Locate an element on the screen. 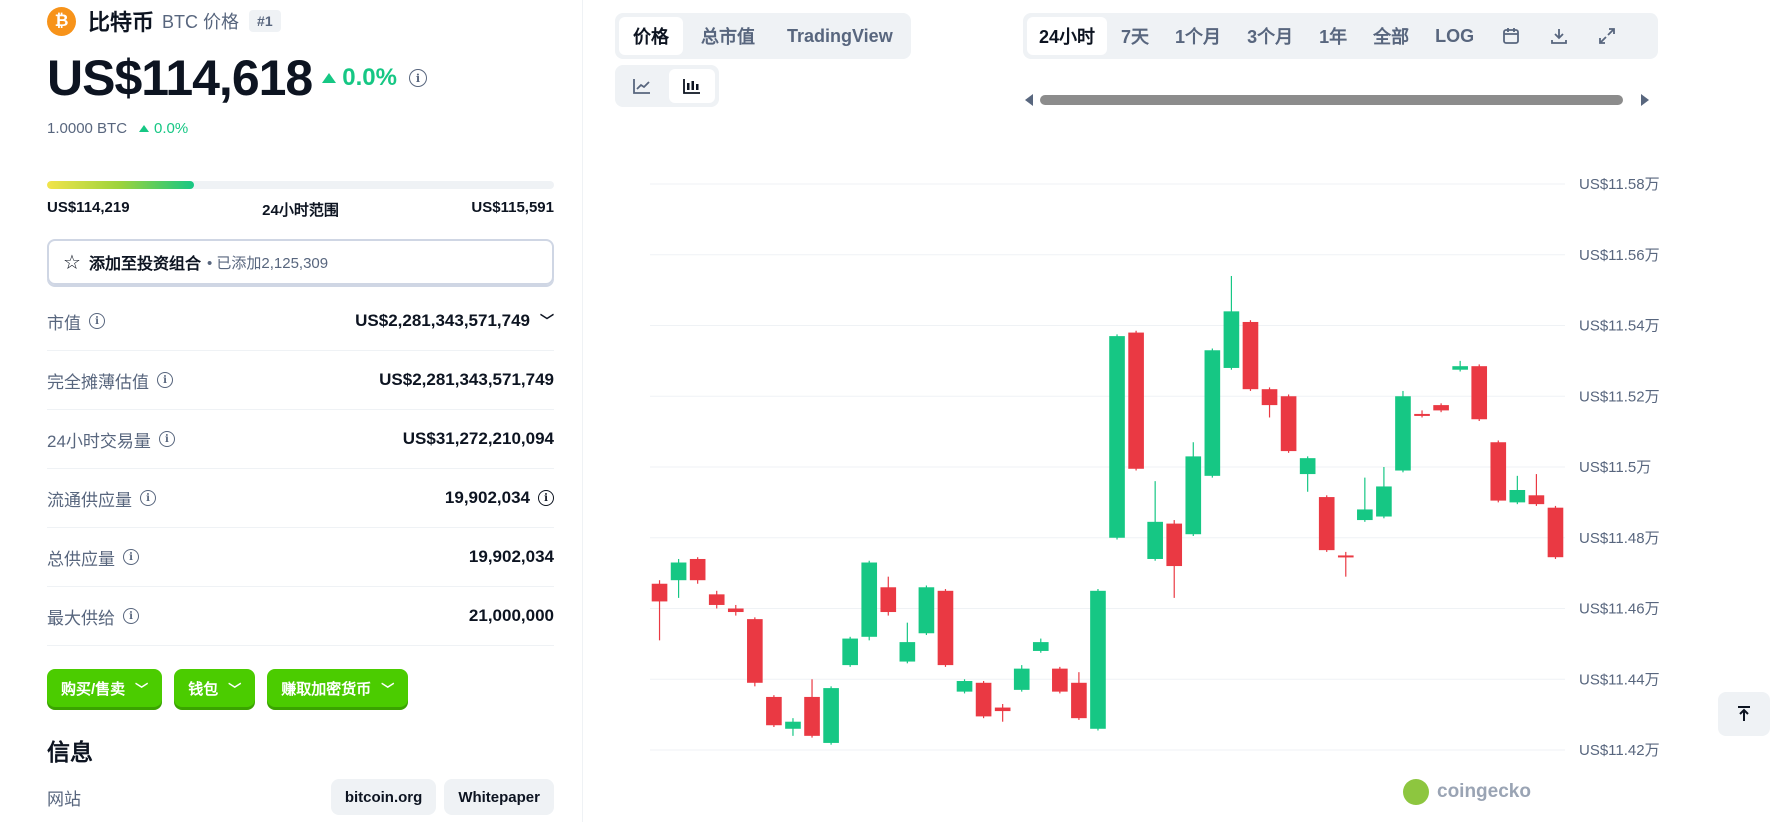  range-bar-fill is located at coordinates (121, 185).